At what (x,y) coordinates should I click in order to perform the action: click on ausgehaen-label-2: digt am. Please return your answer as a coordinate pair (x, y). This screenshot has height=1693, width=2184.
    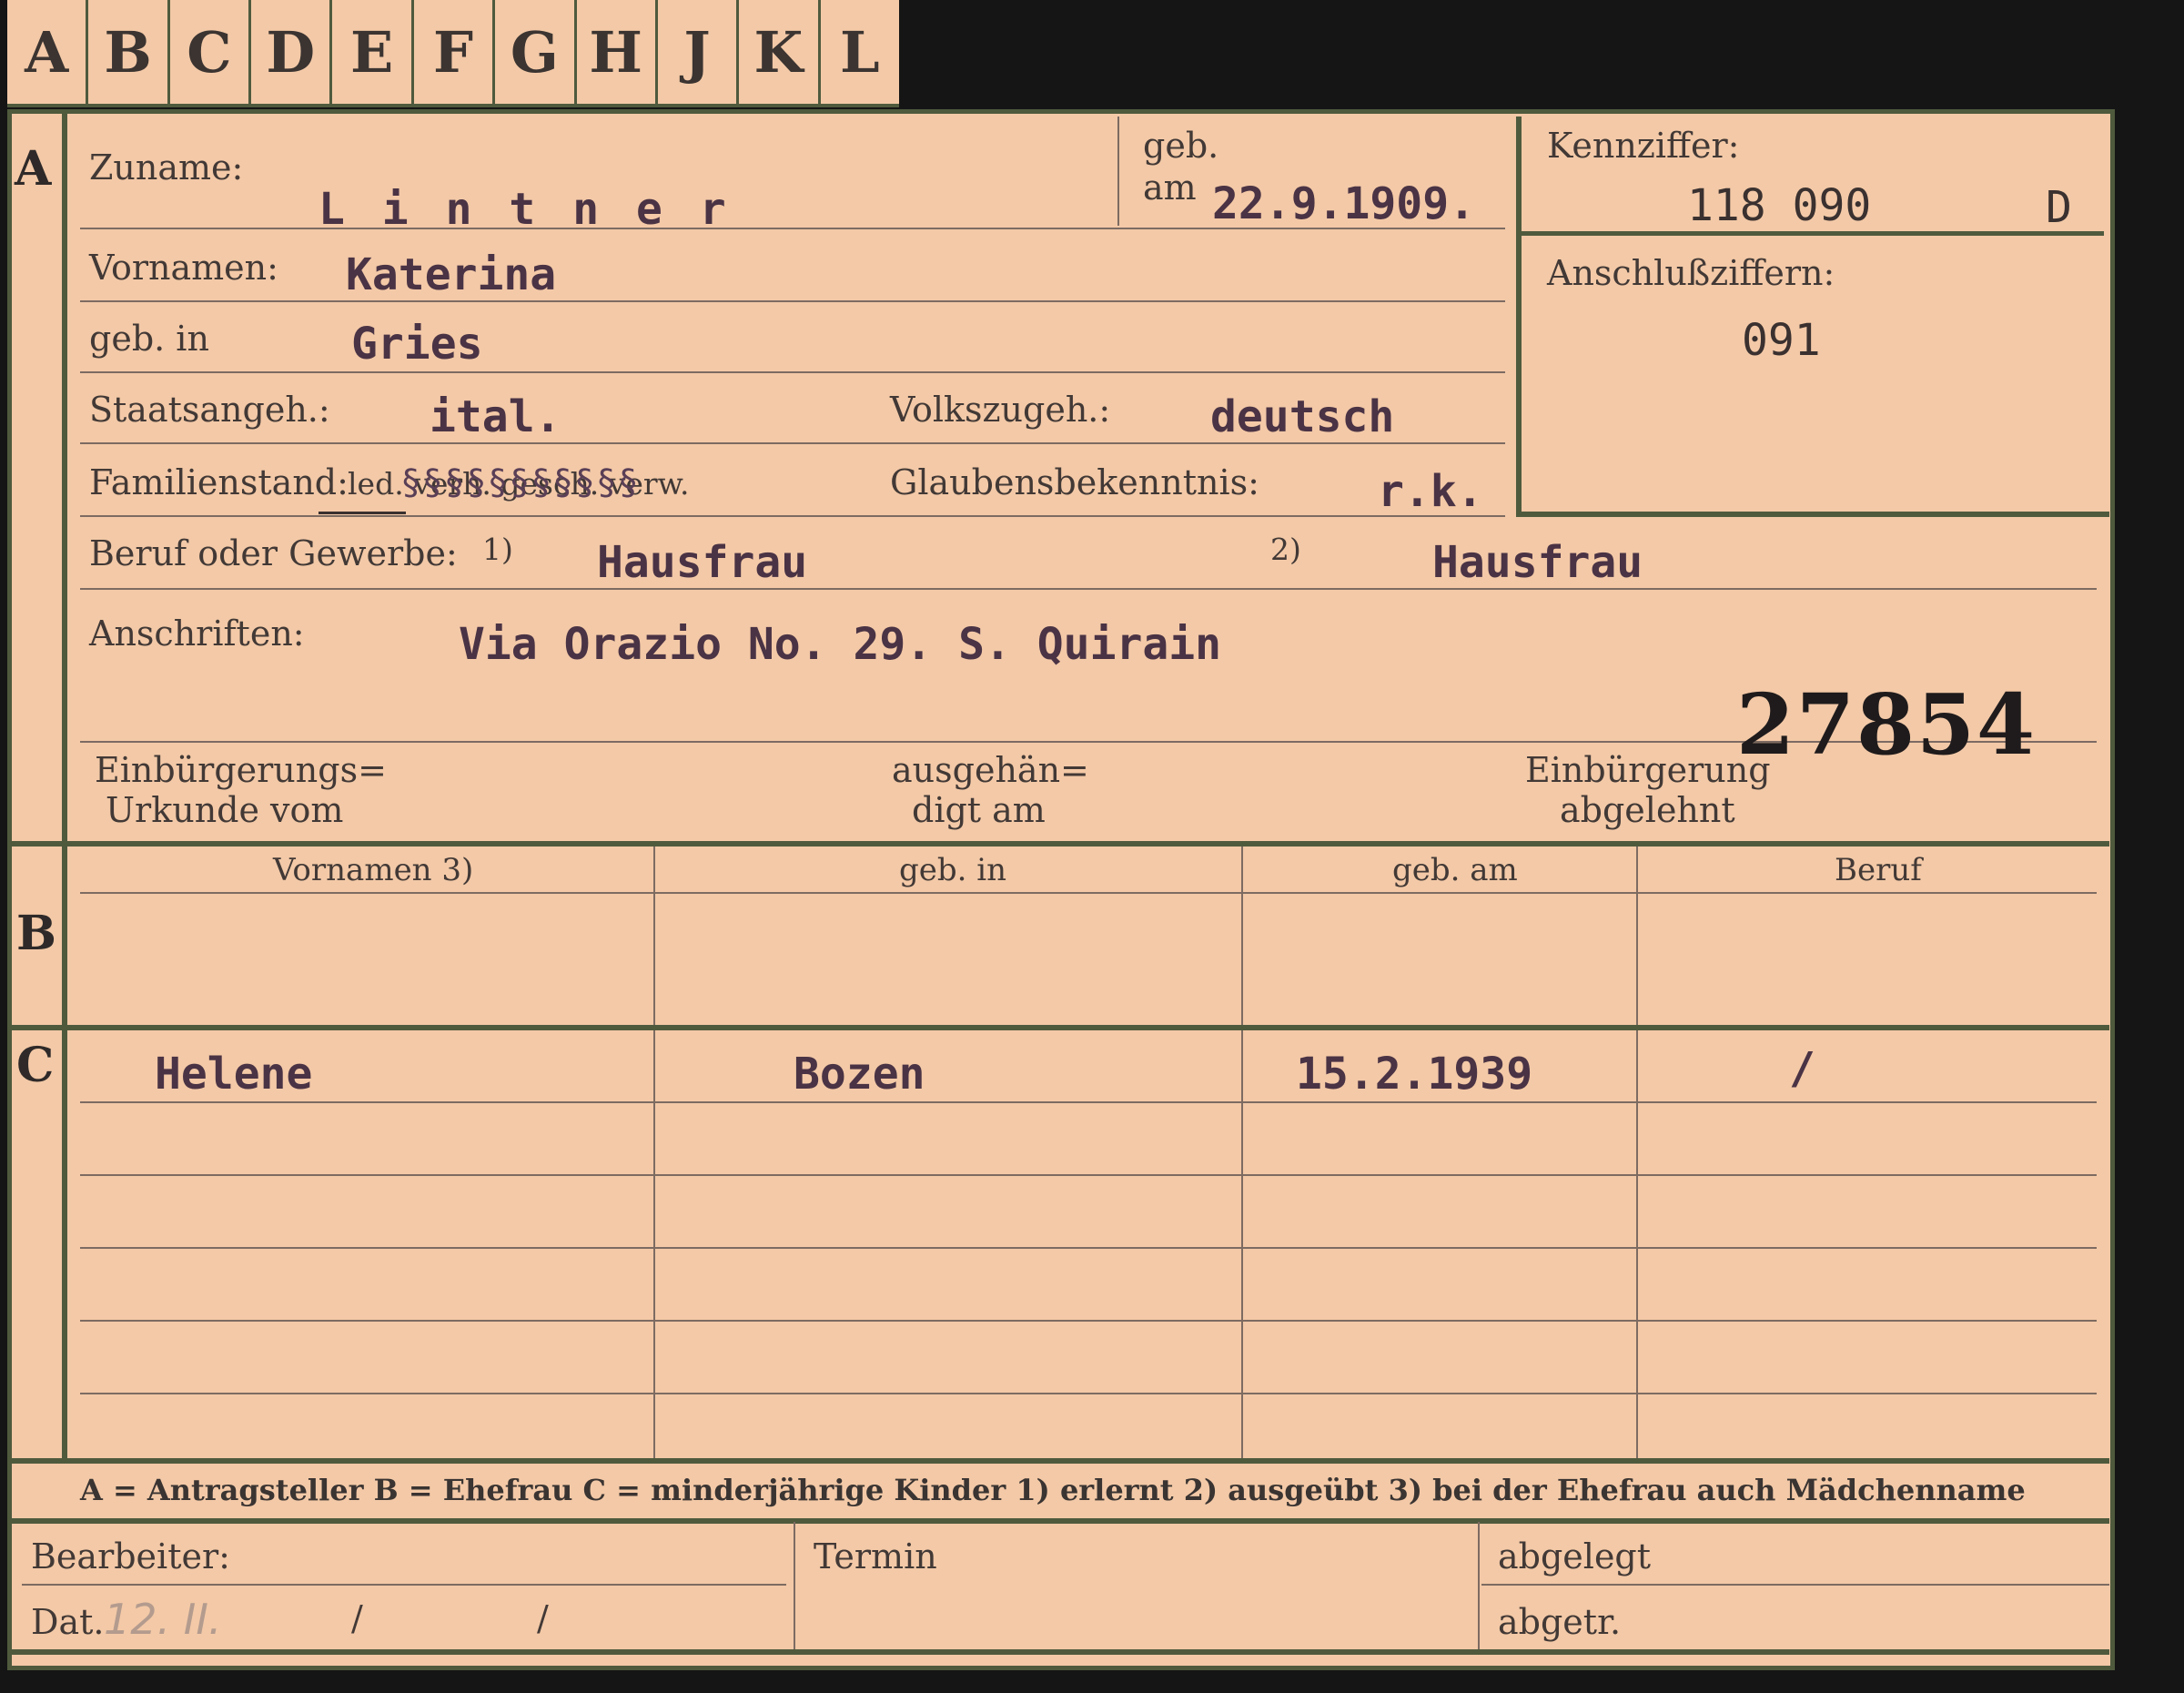
    Looking at the image, I should click on (979, 810).